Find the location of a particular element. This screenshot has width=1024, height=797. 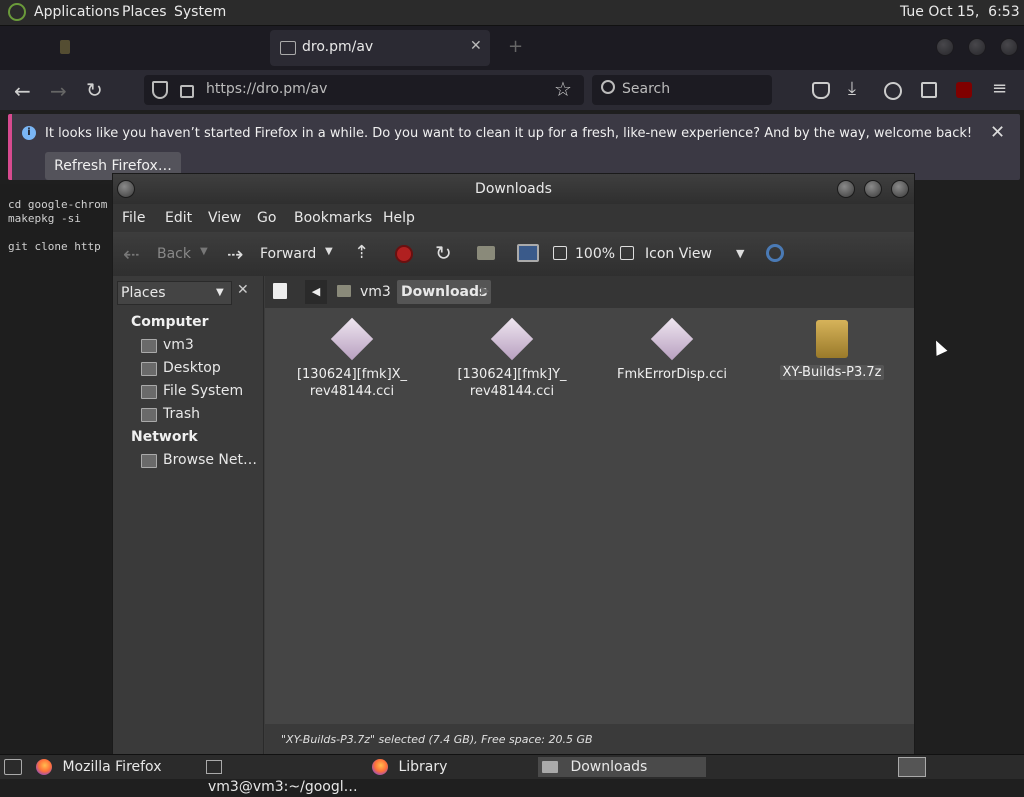

forward-button: Forward is located at coordinates (288, 254).